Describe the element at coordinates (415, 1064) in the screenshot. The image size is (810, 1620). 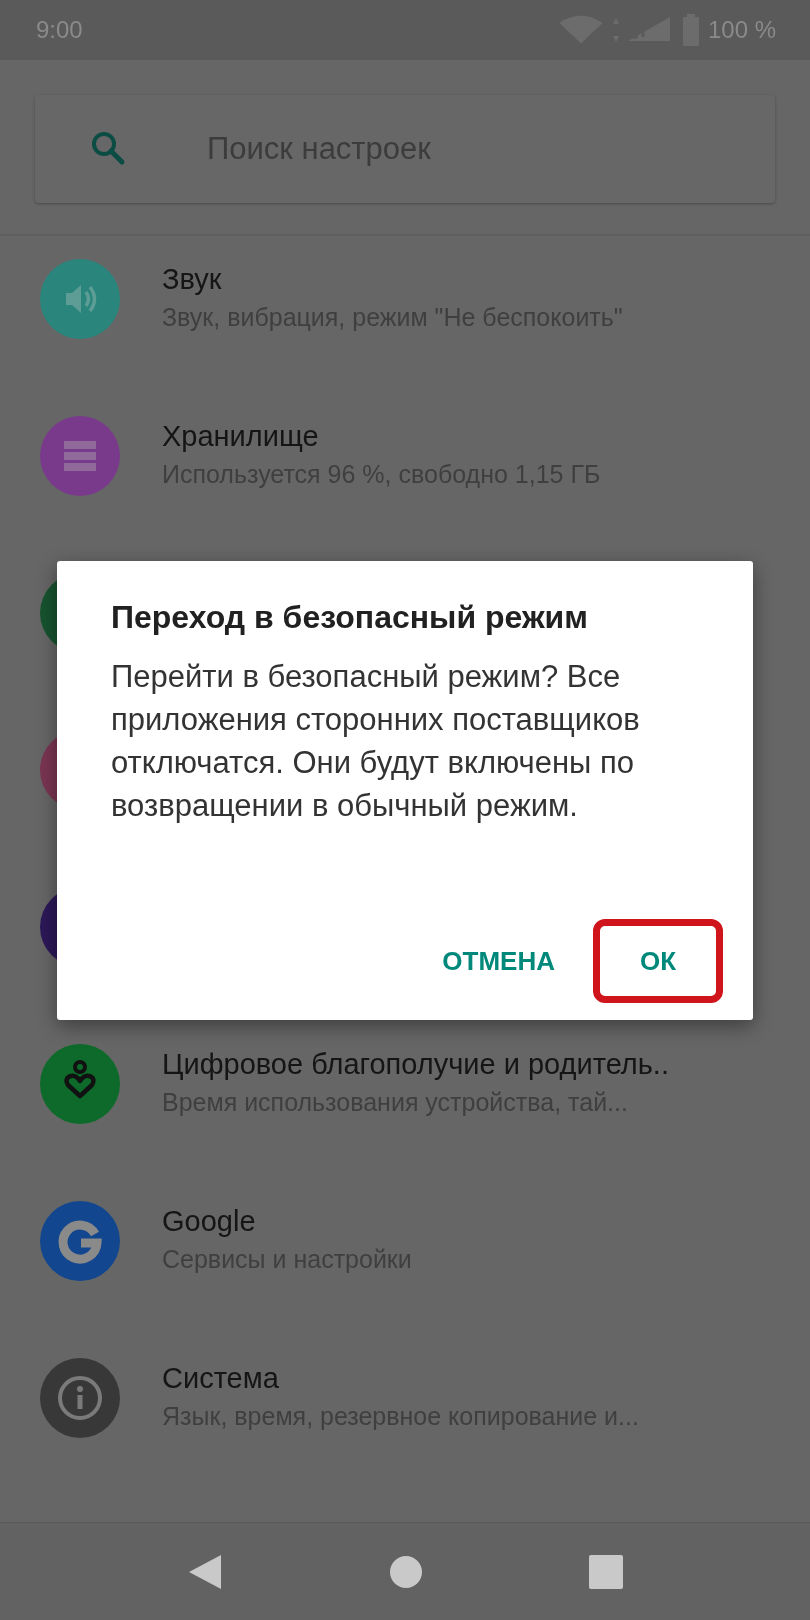
I see `setting-title: Цифровое благополучие и родитель..` at that location.